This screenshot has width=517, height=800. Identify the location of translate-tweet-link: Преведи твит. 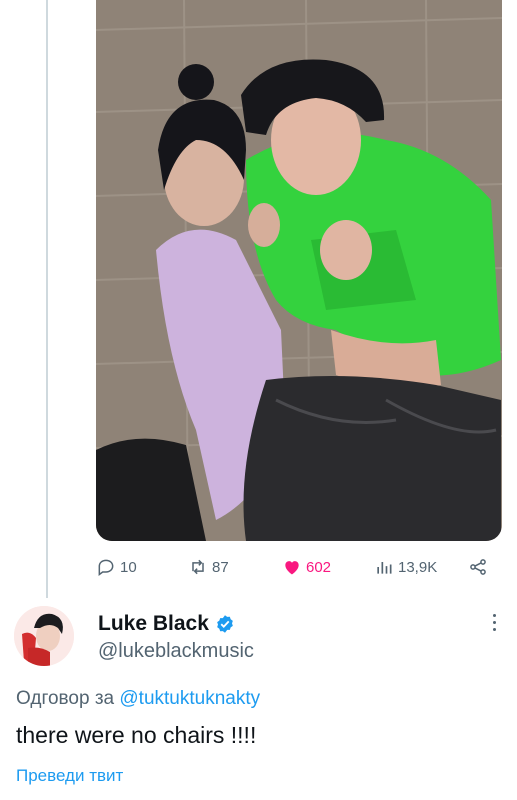
(69, 776).